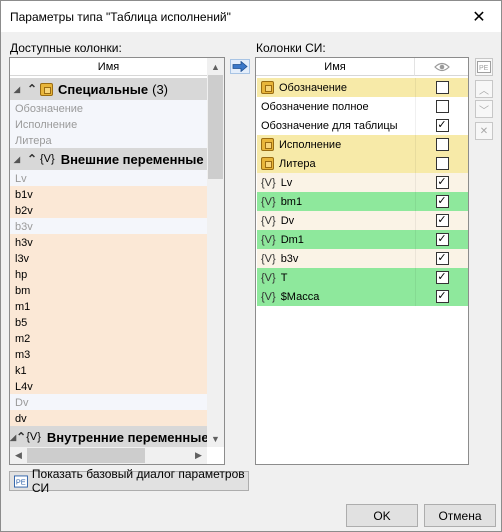  I want to click on si-column-name-cell: {V} b3v, so click(336, 258).